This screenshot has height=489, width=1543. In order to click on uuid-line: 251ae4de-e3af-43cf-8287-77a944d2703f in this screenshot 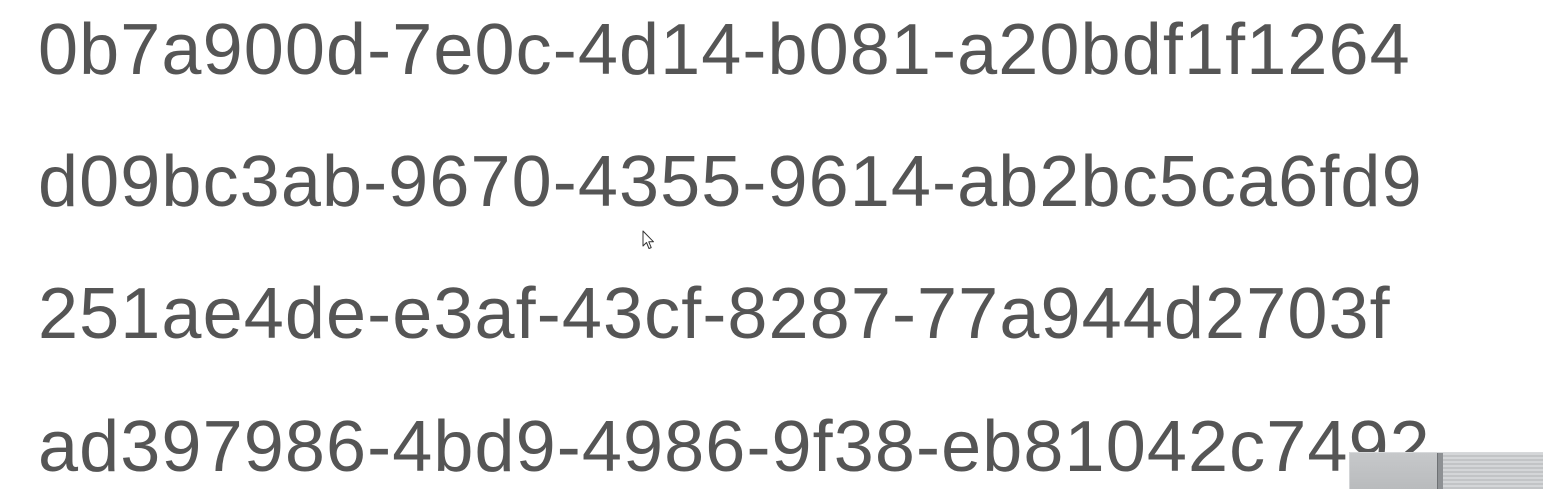, I will do `click(714, 314)`.